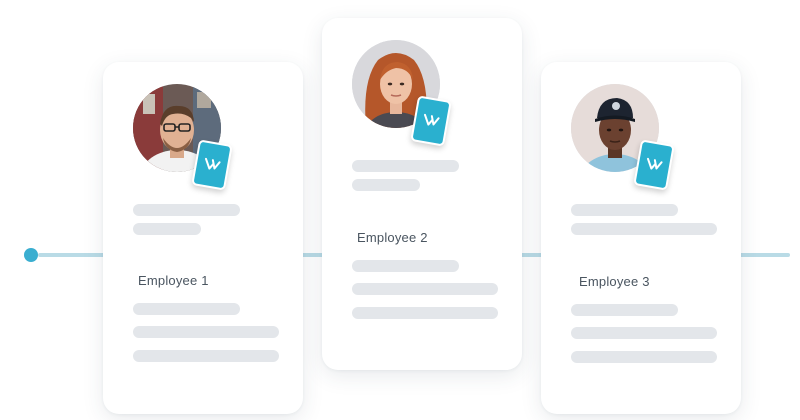 The width and height of the screenshot is (800, 420). Describe the element at coordinates (614, 281) in the screenshot. I see `employee-name: Employee 3` at that location.